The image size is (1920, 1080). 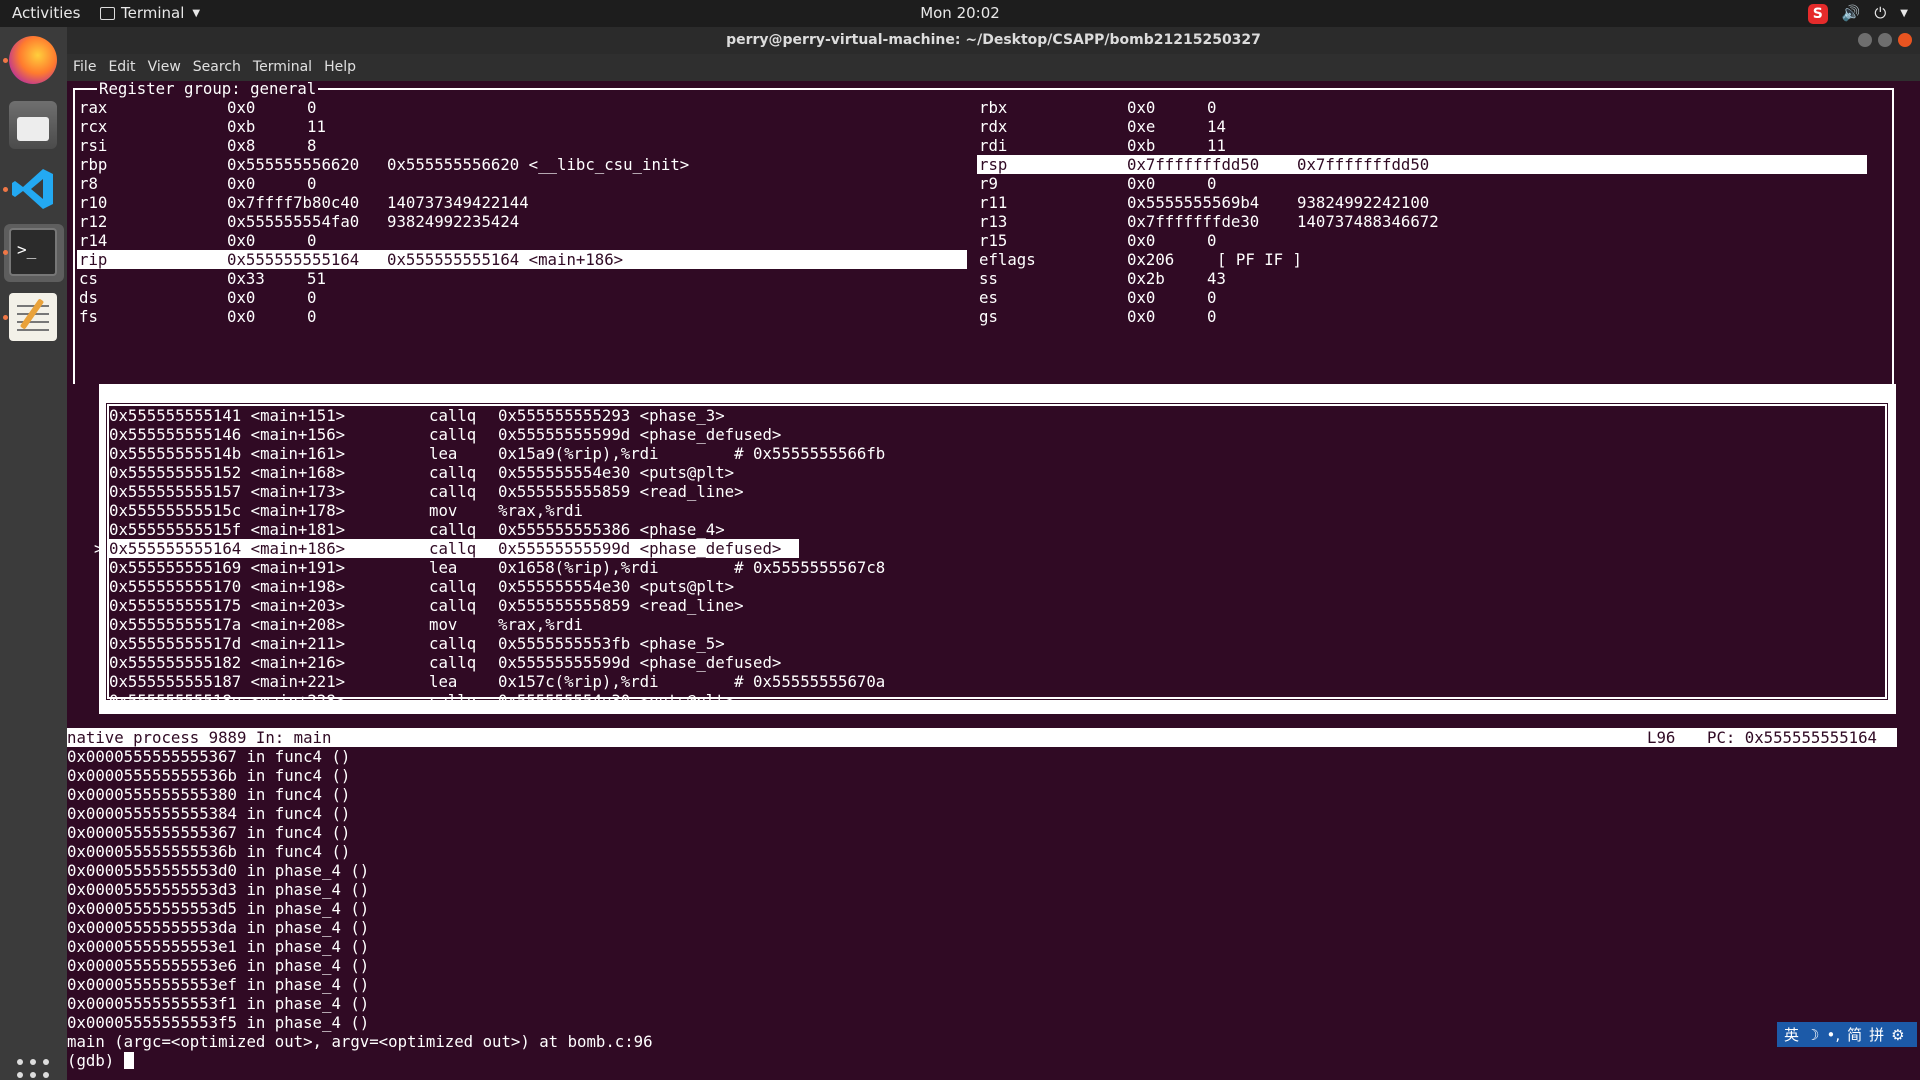 What do you see at coordinates (1422, 297) in the screenshot?
I see `register-row-es: es 0x0 0` at bounding box center [1422, 297].